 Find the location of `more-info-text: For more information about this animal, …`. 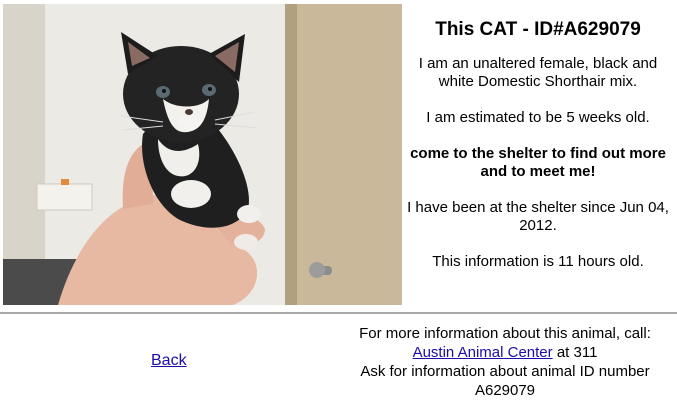

more-info-text: For more information about this animal, … is located at coordinates (505, 333).